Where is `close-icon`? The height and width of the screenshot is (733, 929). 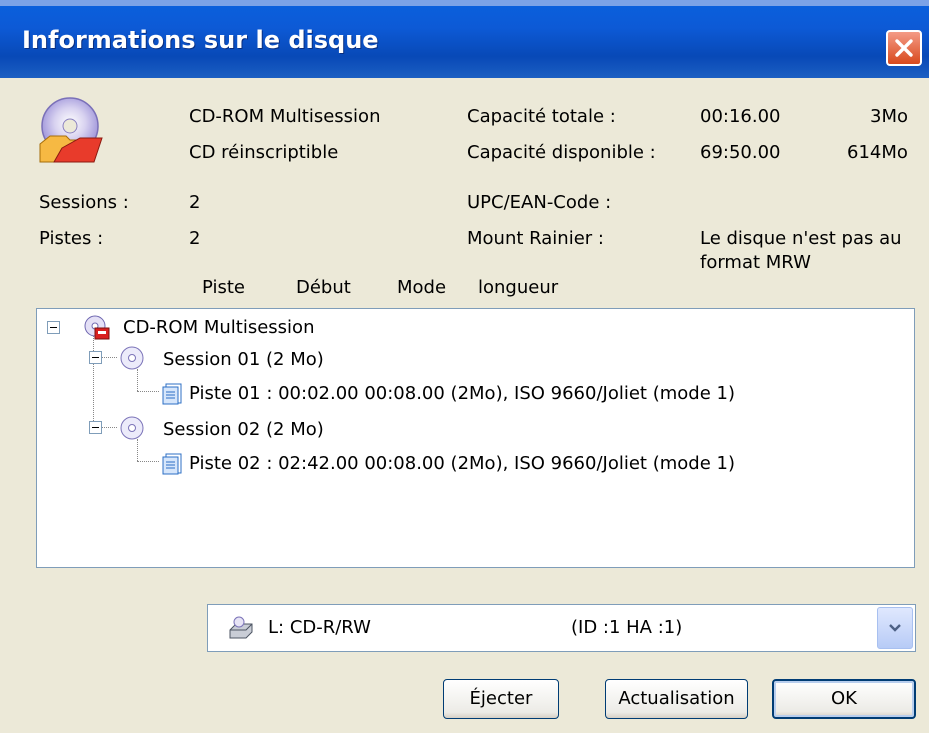
close-icon is located at coordinates (904, 48).